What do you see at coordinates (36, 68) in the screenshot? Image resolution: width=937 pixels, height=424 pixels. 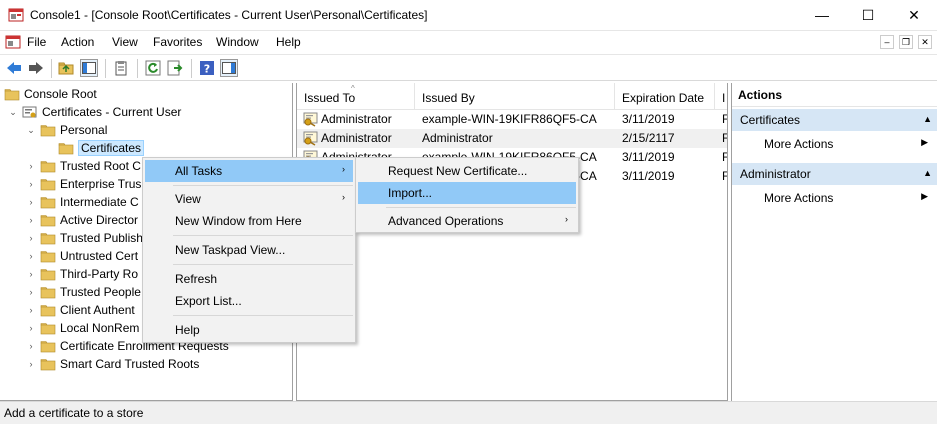 I see `forward-icon` at bounding box center [36, 68].